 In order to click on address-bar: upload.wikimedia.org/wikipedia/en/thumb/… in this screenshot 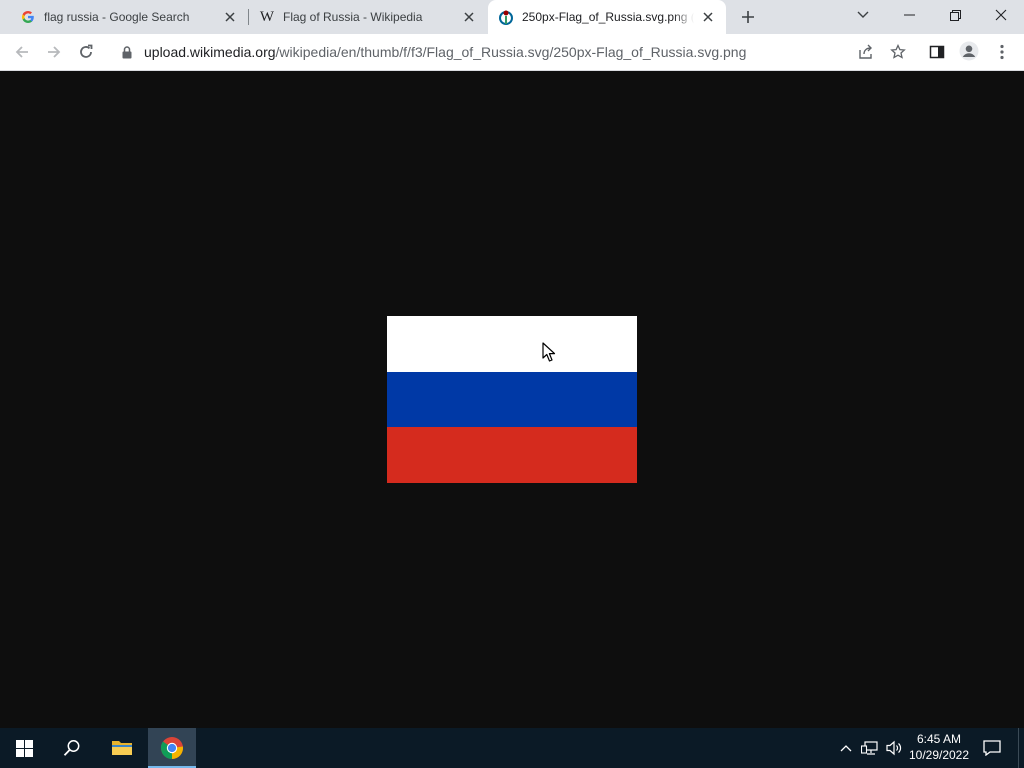, I will do `click(512, 52)`.